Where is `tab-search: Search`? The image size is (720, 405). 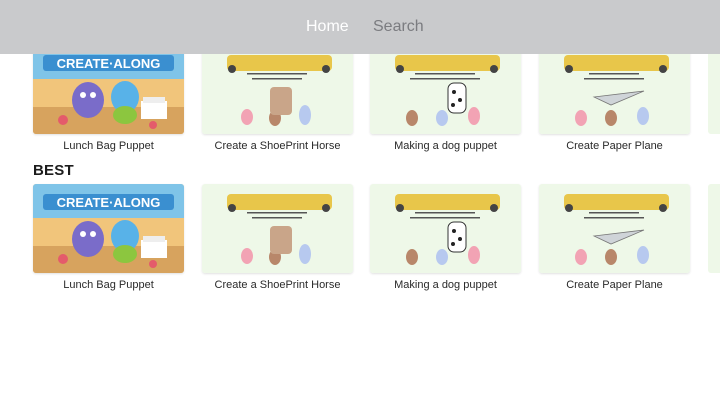
tab-search: Search is located at coordinates (398, 27).